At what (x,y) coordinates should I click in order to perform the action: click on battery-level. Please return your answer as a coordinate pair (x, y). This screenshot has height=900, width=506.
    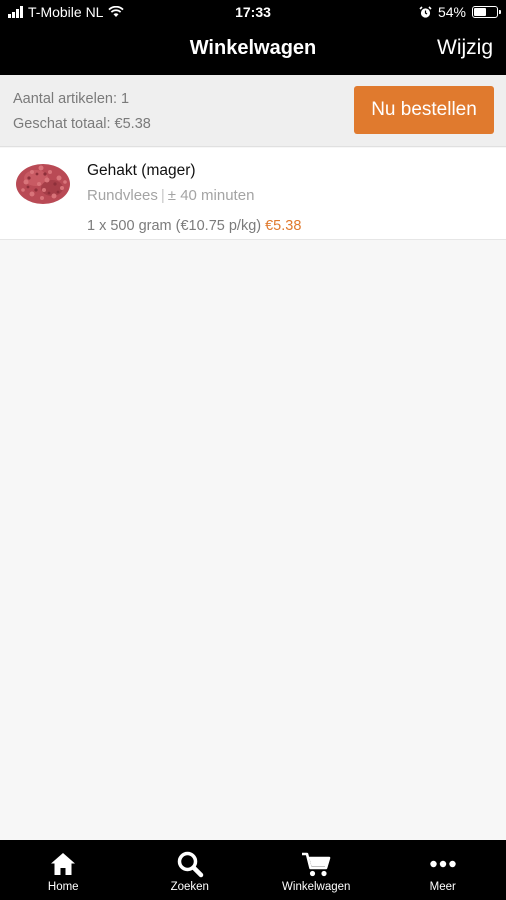
    Looking at the image, I should click on (480, 12).